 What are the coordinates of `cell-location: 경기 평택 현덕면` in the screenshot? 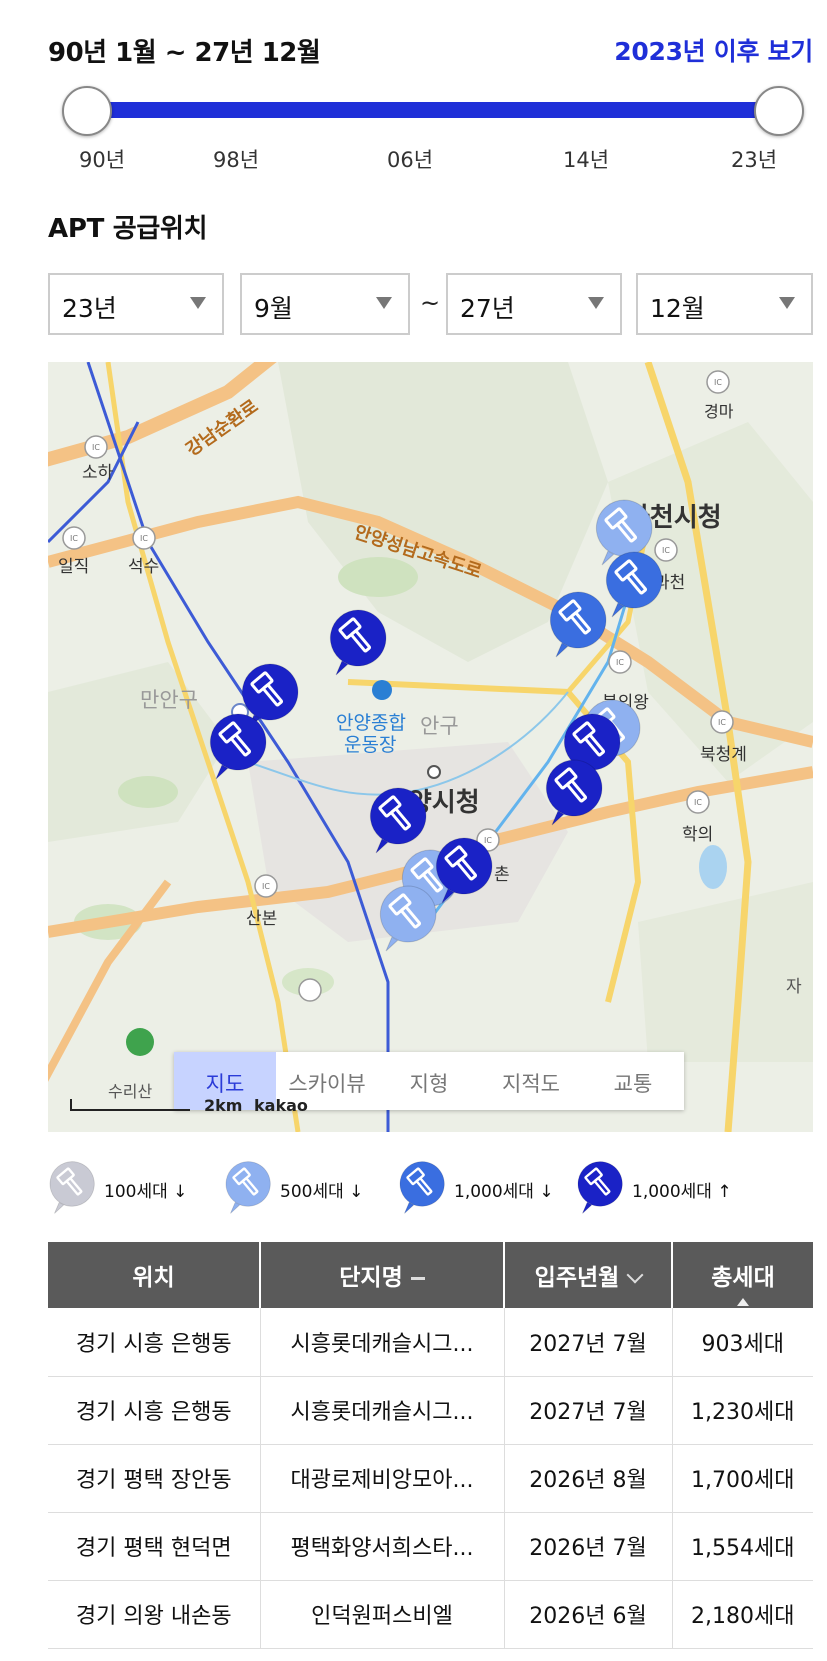 It's located at (154, 1546).